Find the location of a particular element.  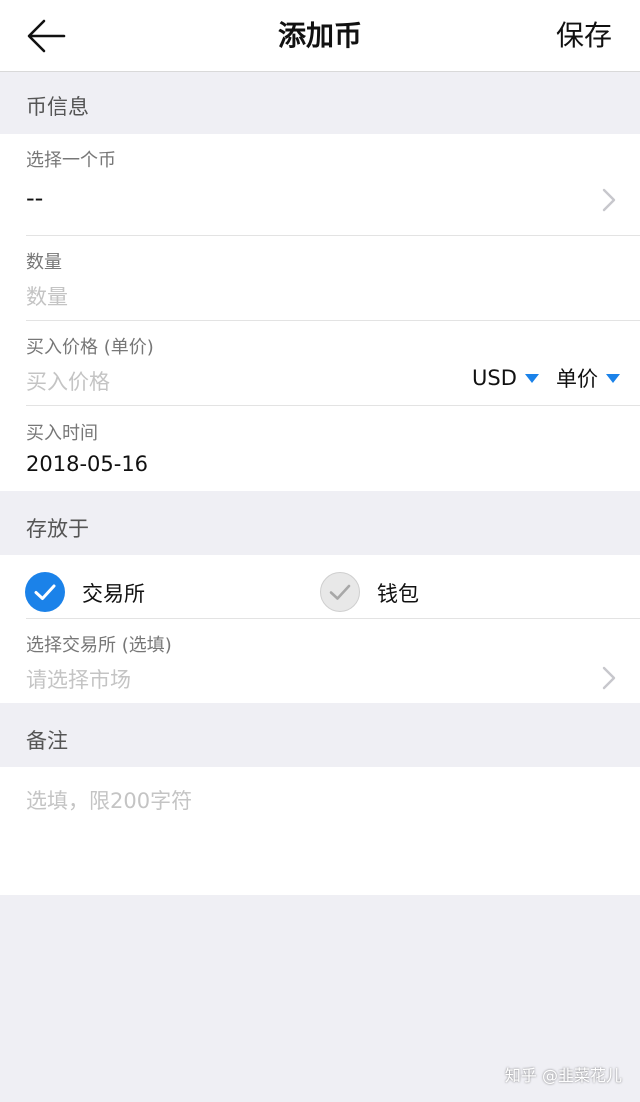

radio-label-exchange: 交易所 is located at coordinates (113, 594).